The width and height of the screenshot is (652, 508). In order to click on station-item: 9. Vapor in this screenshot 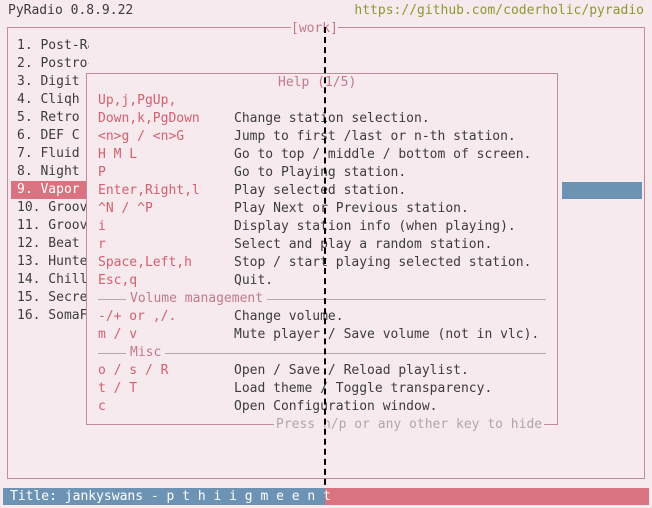, I will do `click(50, 190)`.